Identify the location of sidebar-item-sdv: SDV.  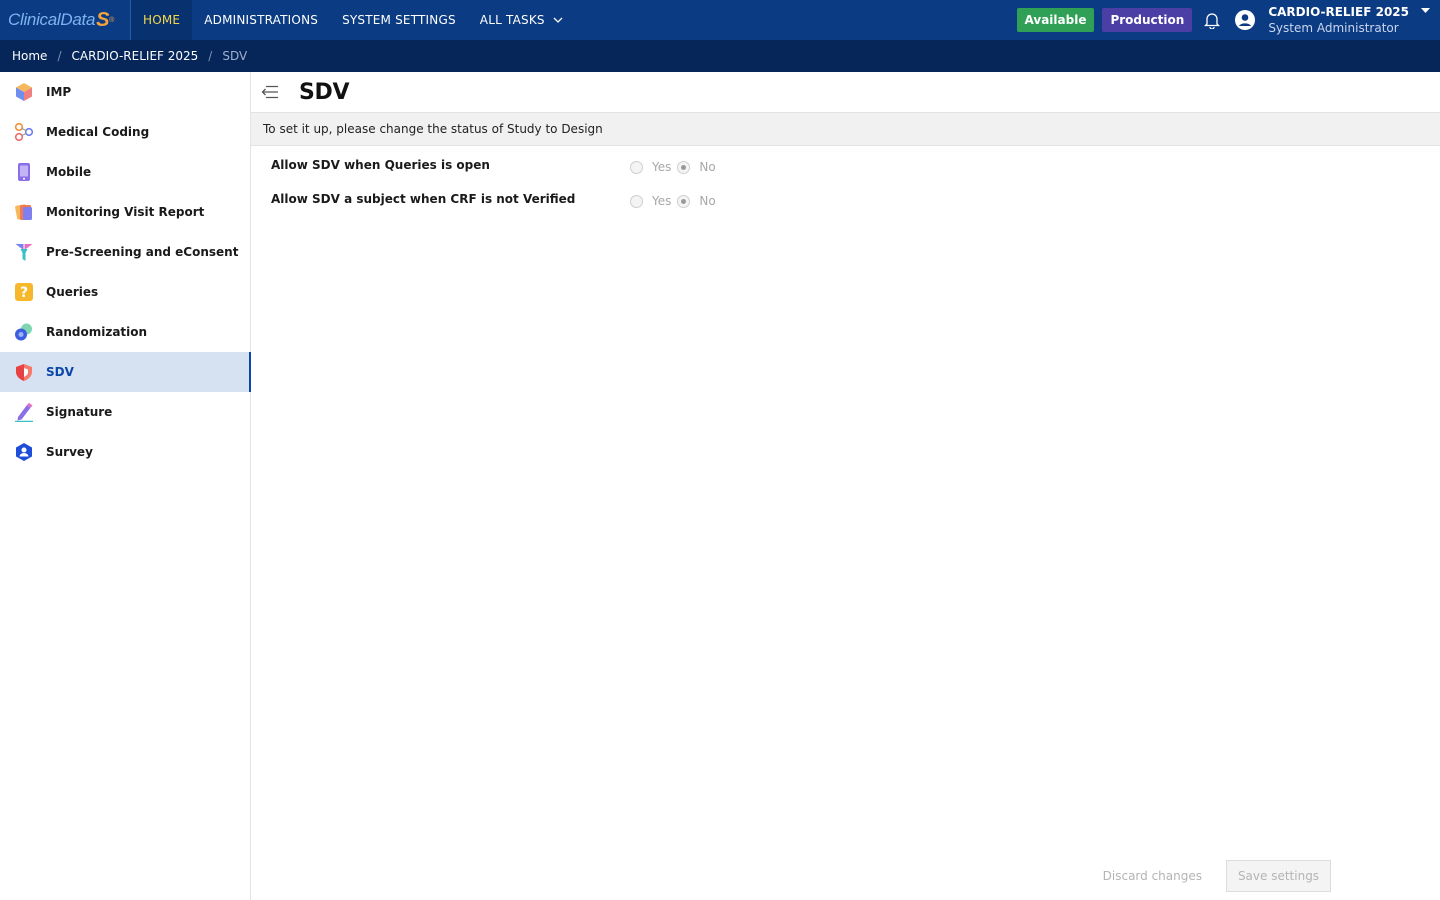
(125, 372).